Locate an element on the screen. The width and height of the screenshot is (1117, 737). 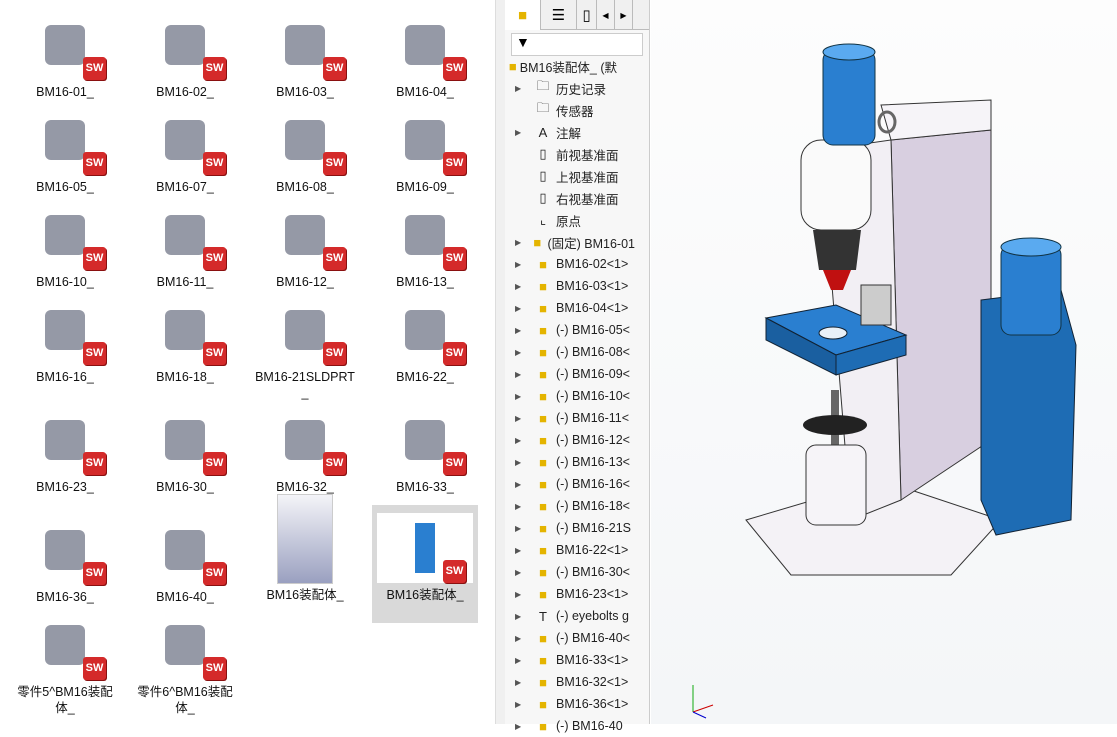
file-item: SW BM16-22_ is located at coordinates (425, 340).